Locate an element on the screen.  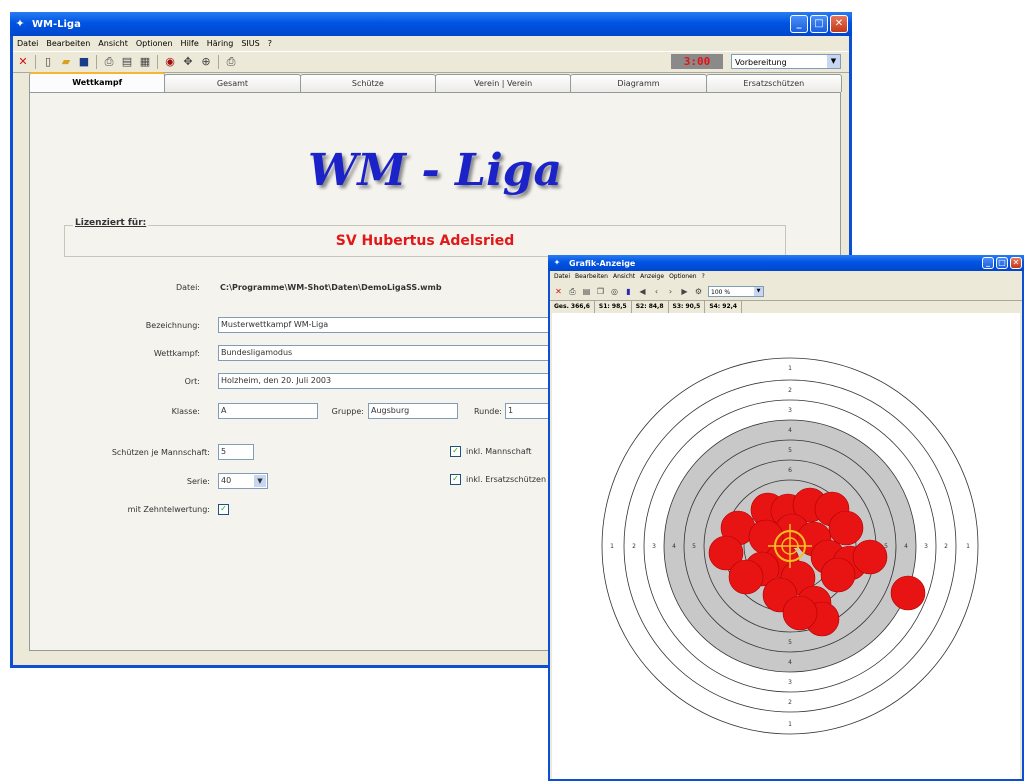
app-icon: ✦ is located at coordinates (20, 23).